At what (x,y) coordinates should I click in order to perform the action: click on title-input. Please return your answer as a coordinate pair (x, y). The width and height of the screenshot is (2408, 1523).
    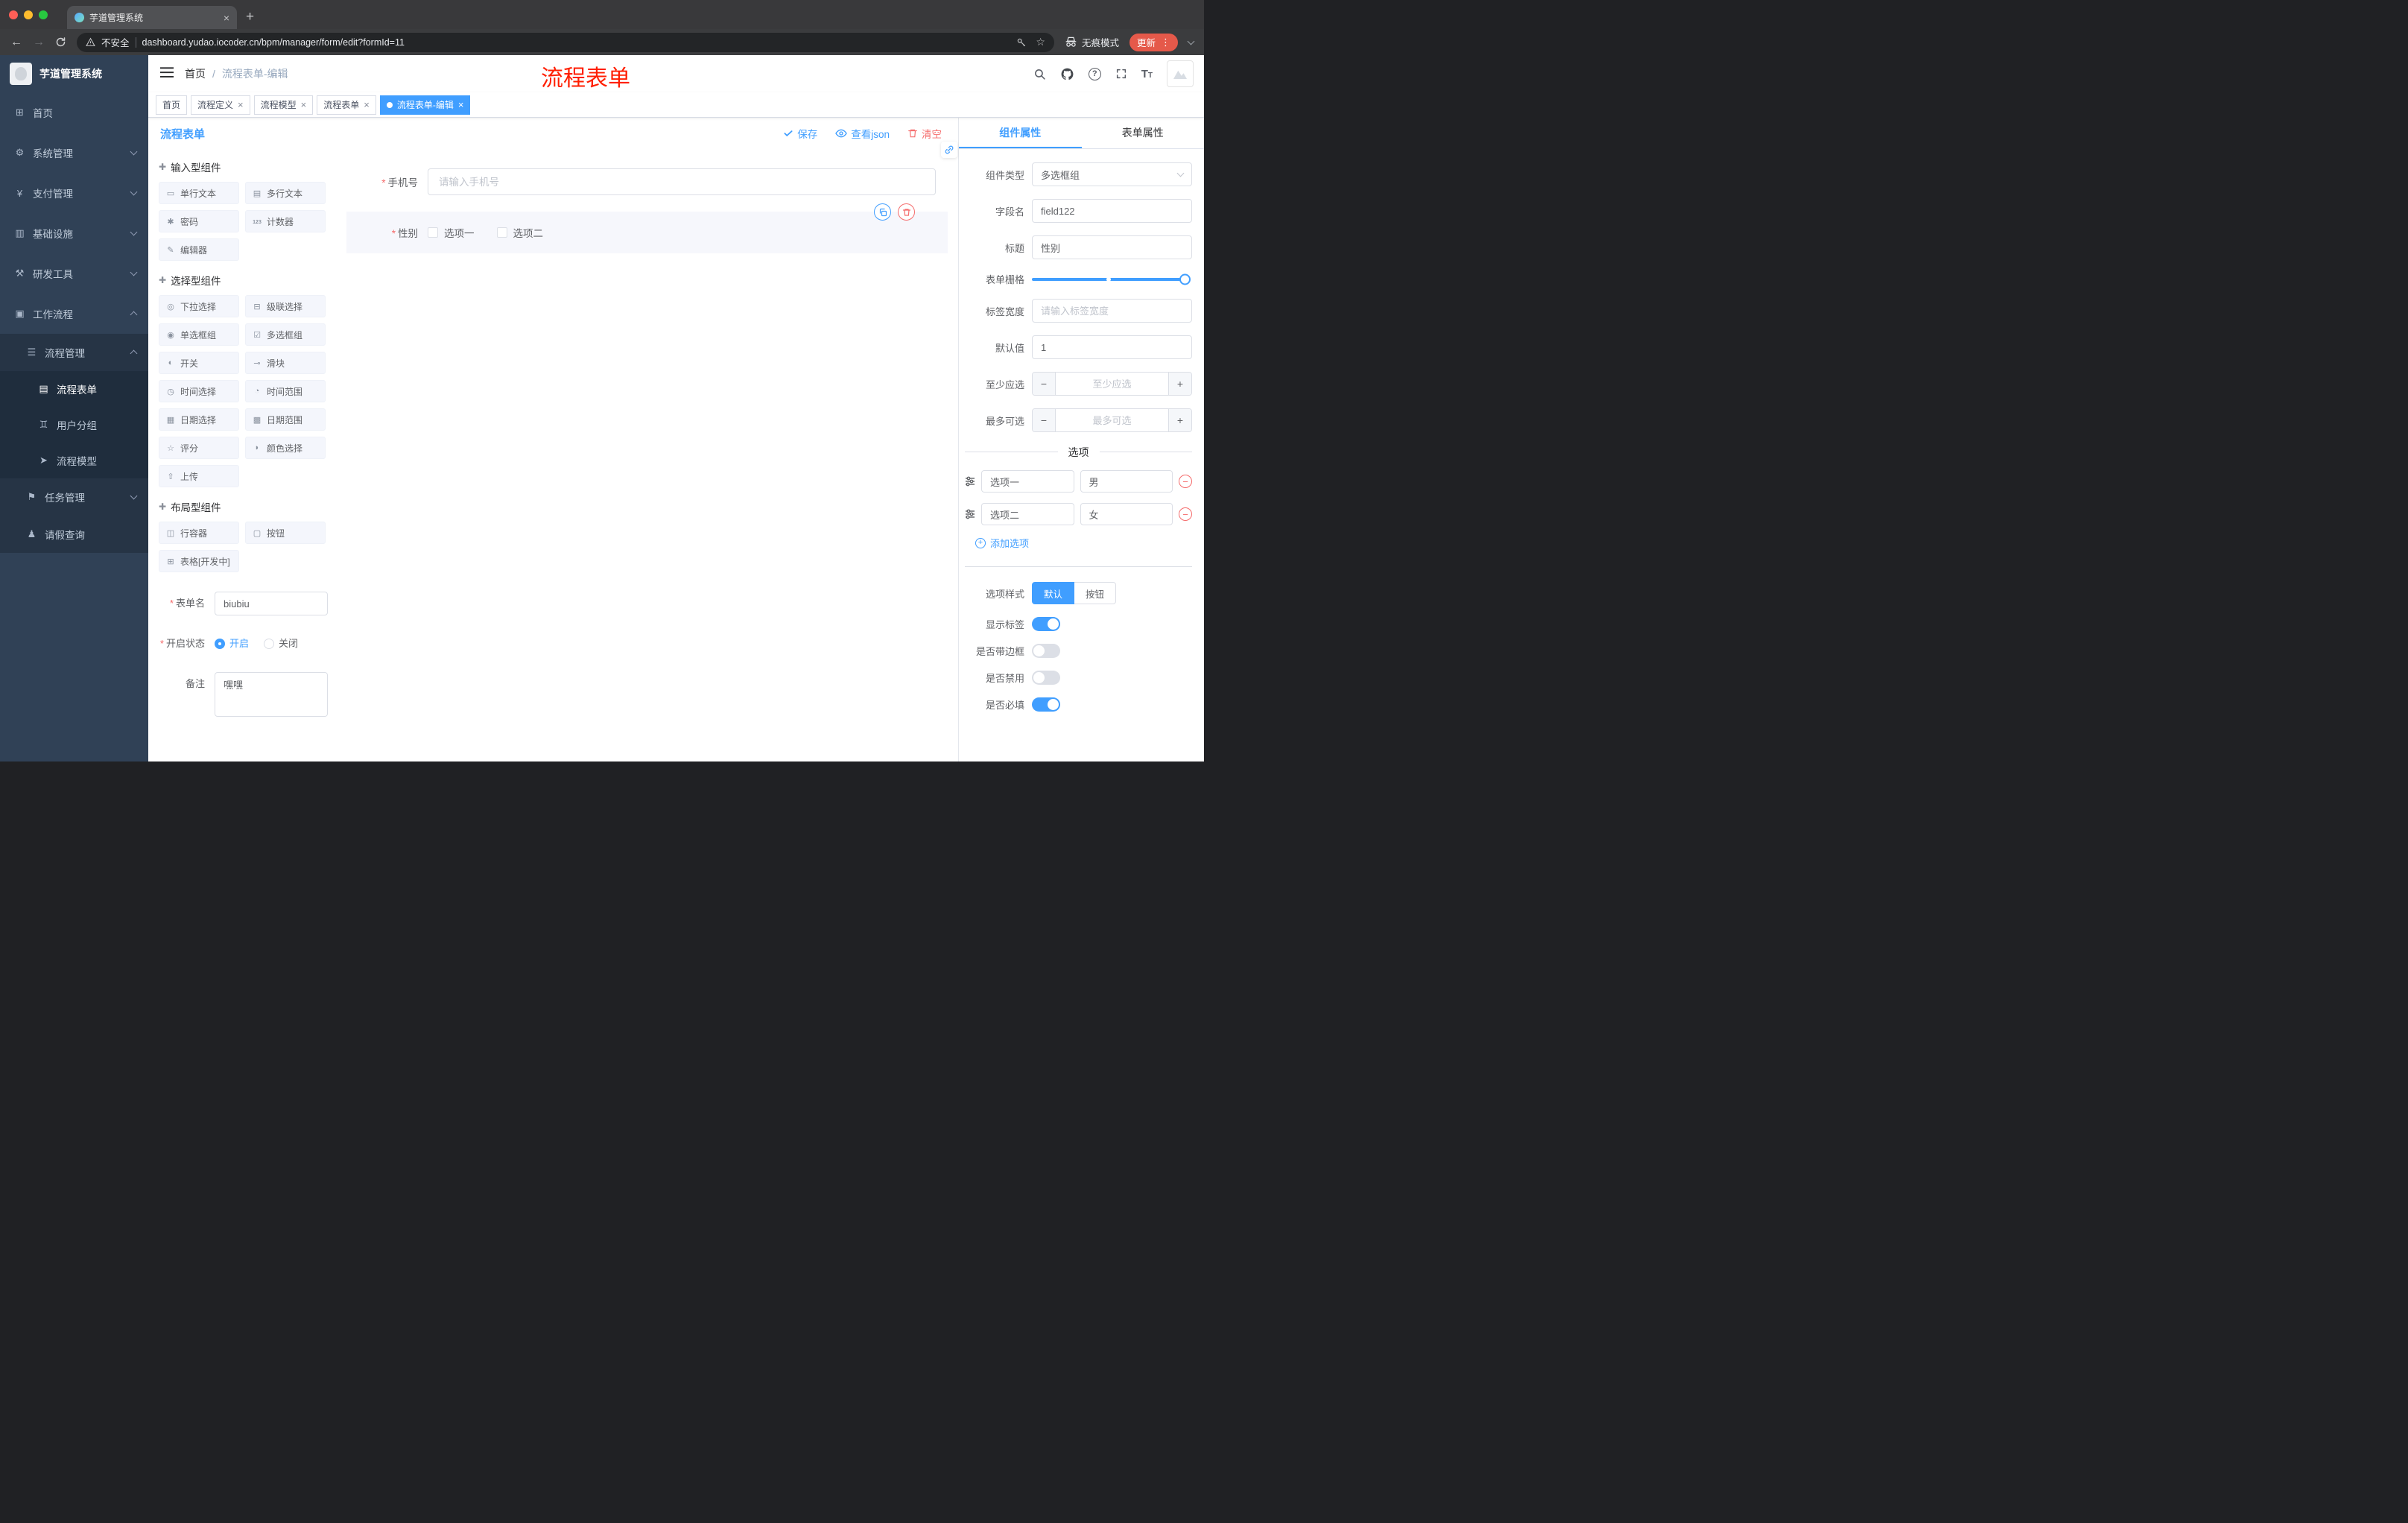
    Looking at the image, I should click on (1112, 247).